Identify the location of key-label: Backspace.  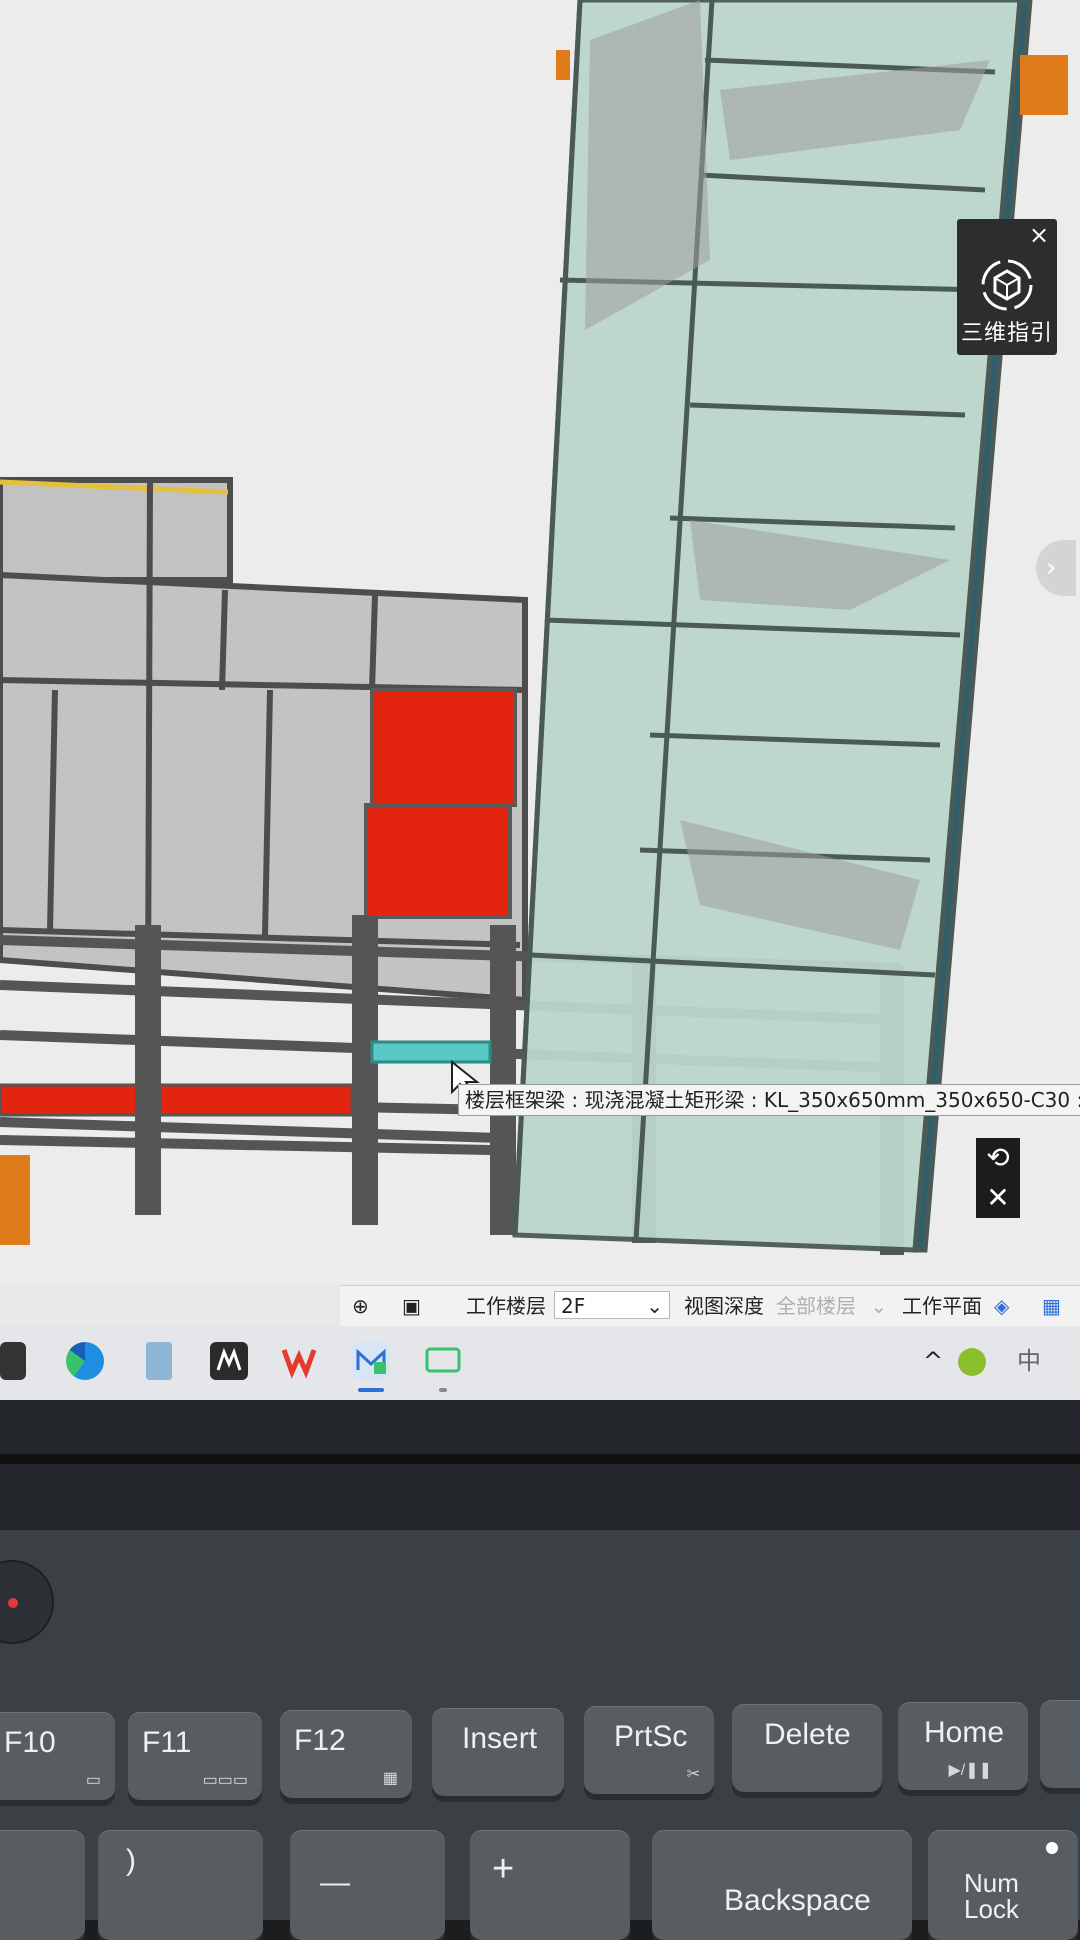
(797, 1900).